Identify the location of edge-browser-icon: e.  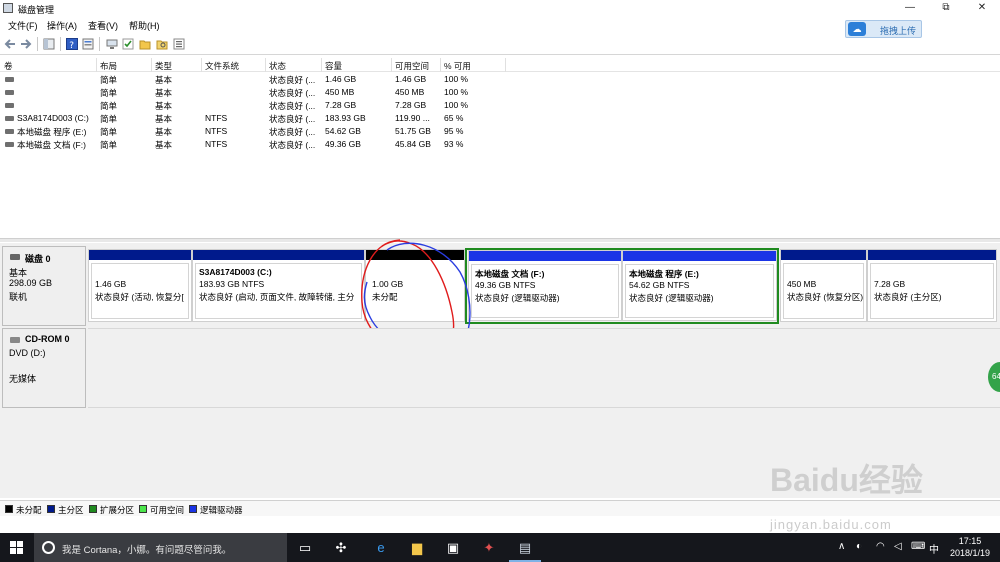
(381, 548).